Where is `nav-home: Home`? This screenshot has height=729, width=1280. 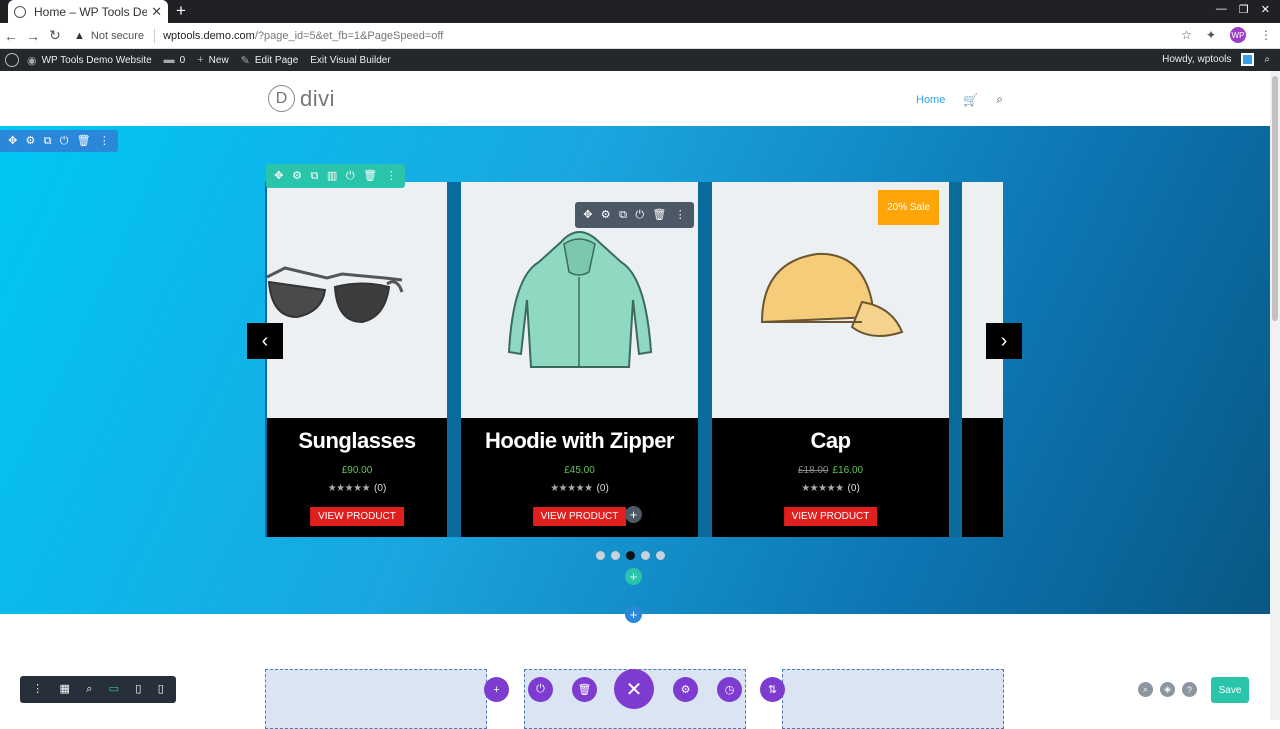 nav-home: Home is located at coordinates (930, 100).